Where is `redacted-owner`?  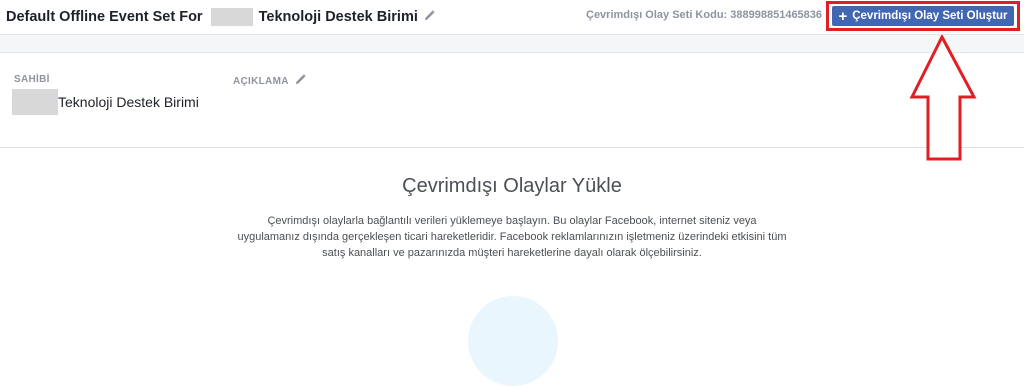
redacted-owner is located at coordinates (35, 102).